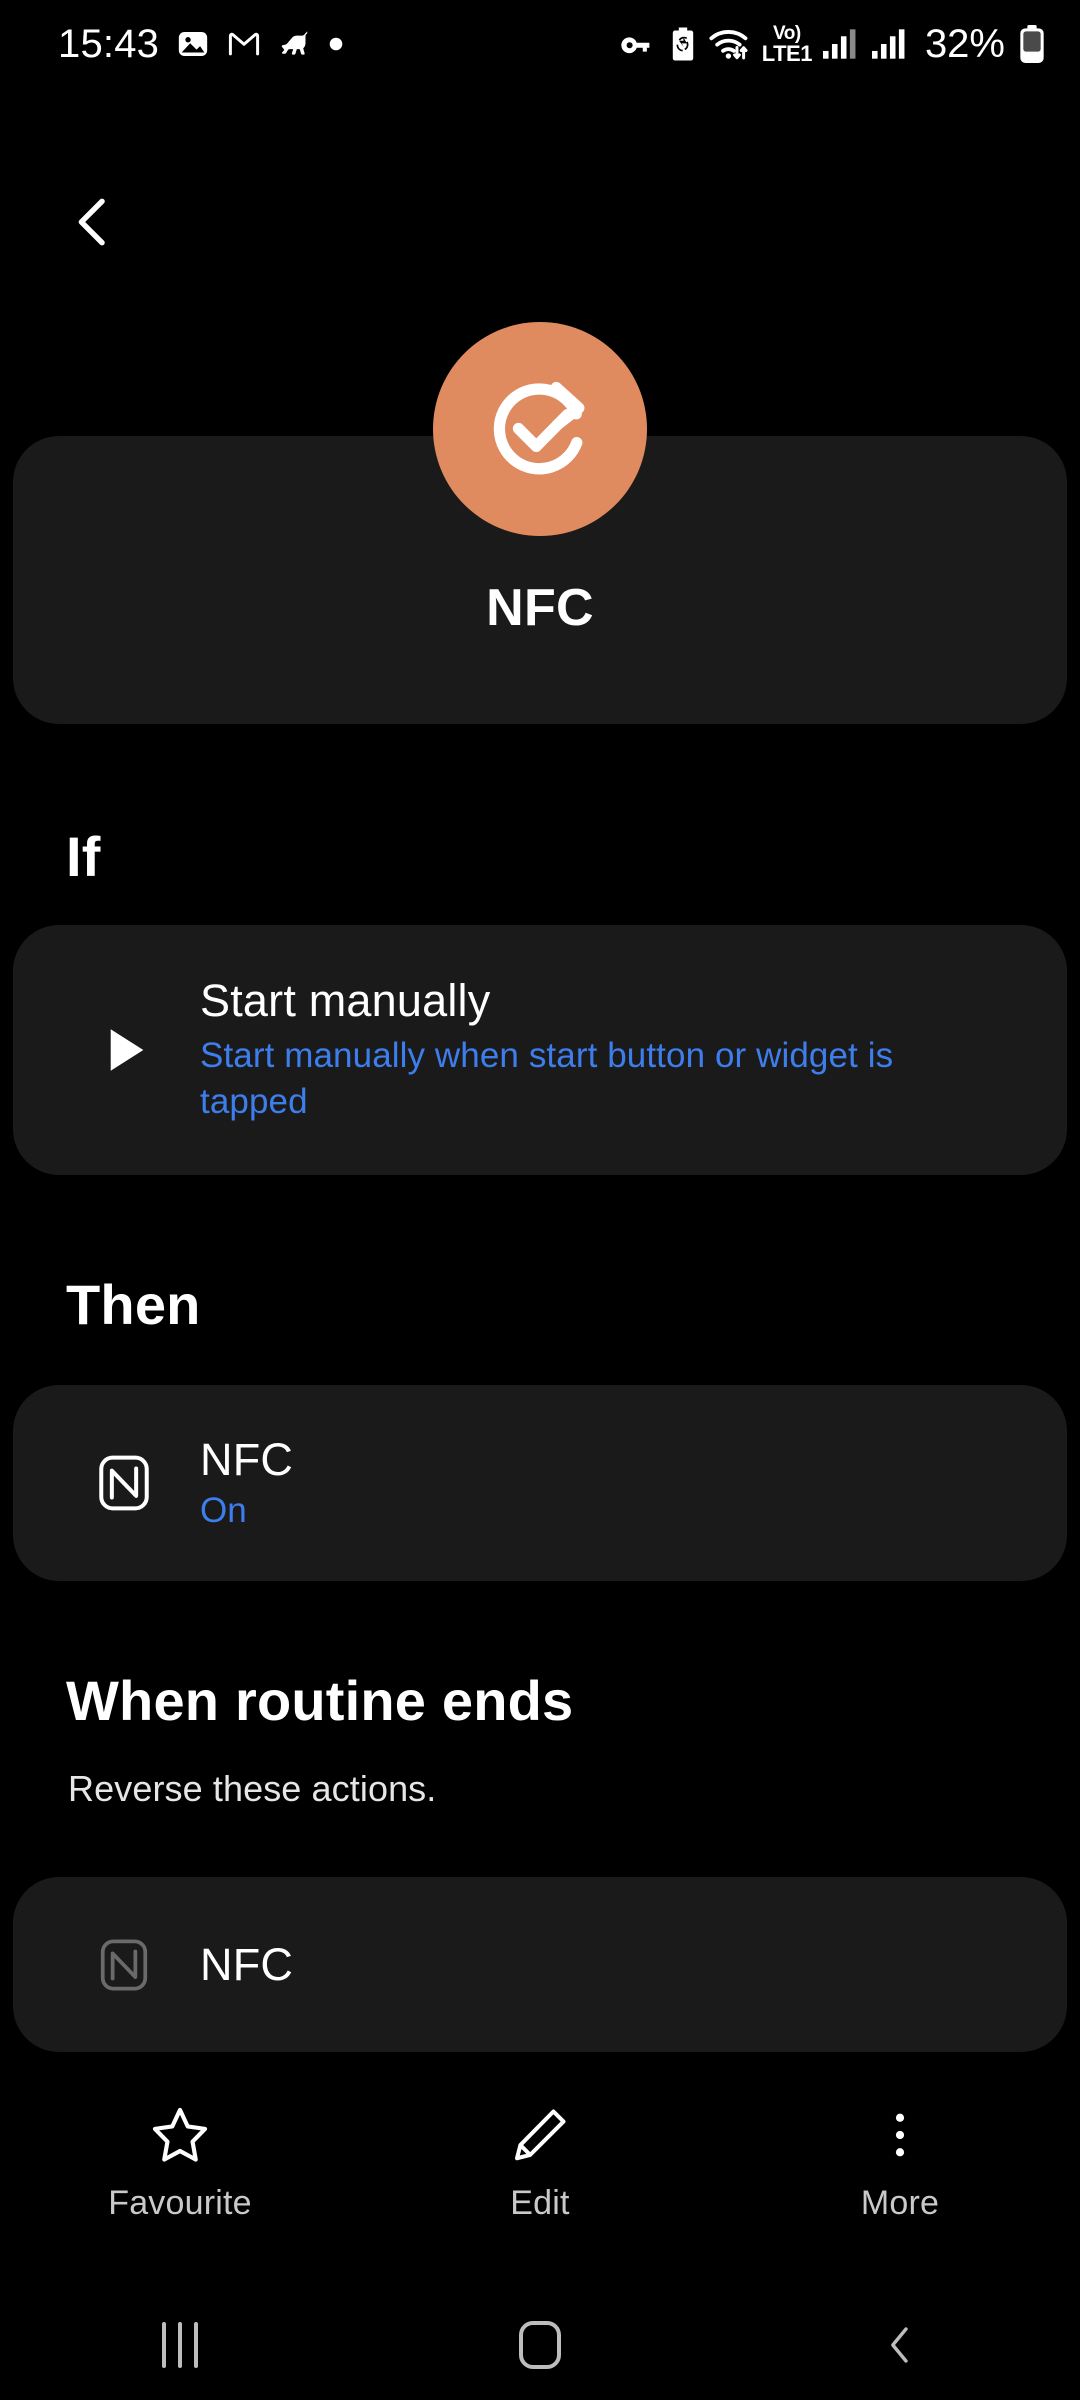 This screenshot has height=2400, width=1080. What do you see at coordinates (180, 2135) in the screenshot?
I see `star-outline-icon` at bounding box center [180, 2135].